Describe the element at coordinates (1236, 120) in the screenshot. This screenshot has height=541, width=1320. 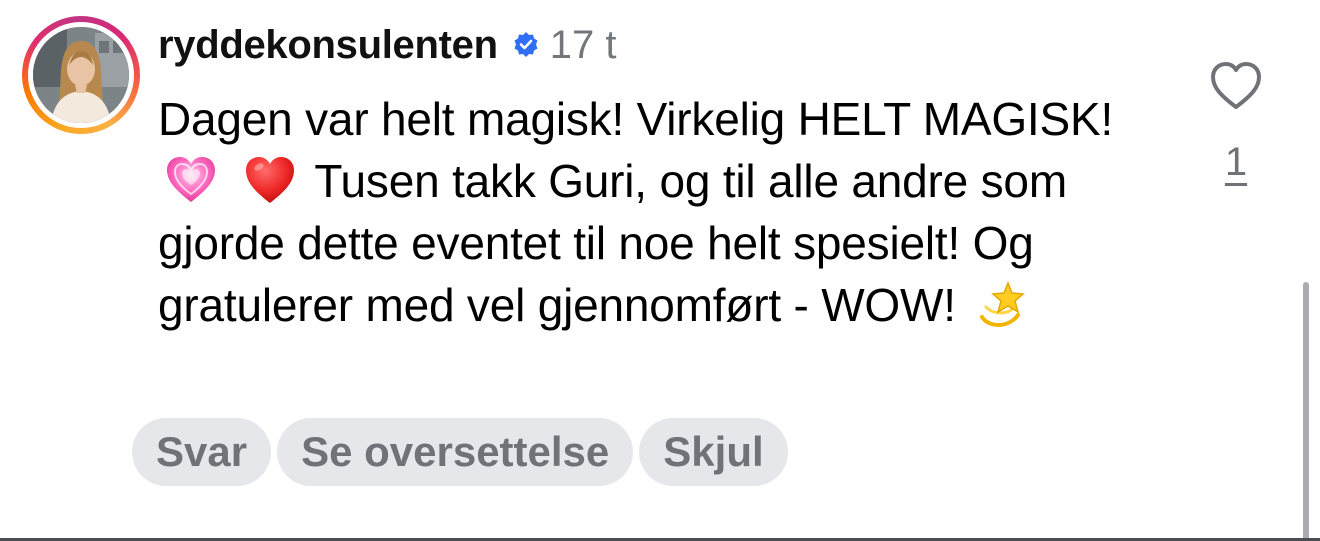
I see `like-column: 1` at that location.